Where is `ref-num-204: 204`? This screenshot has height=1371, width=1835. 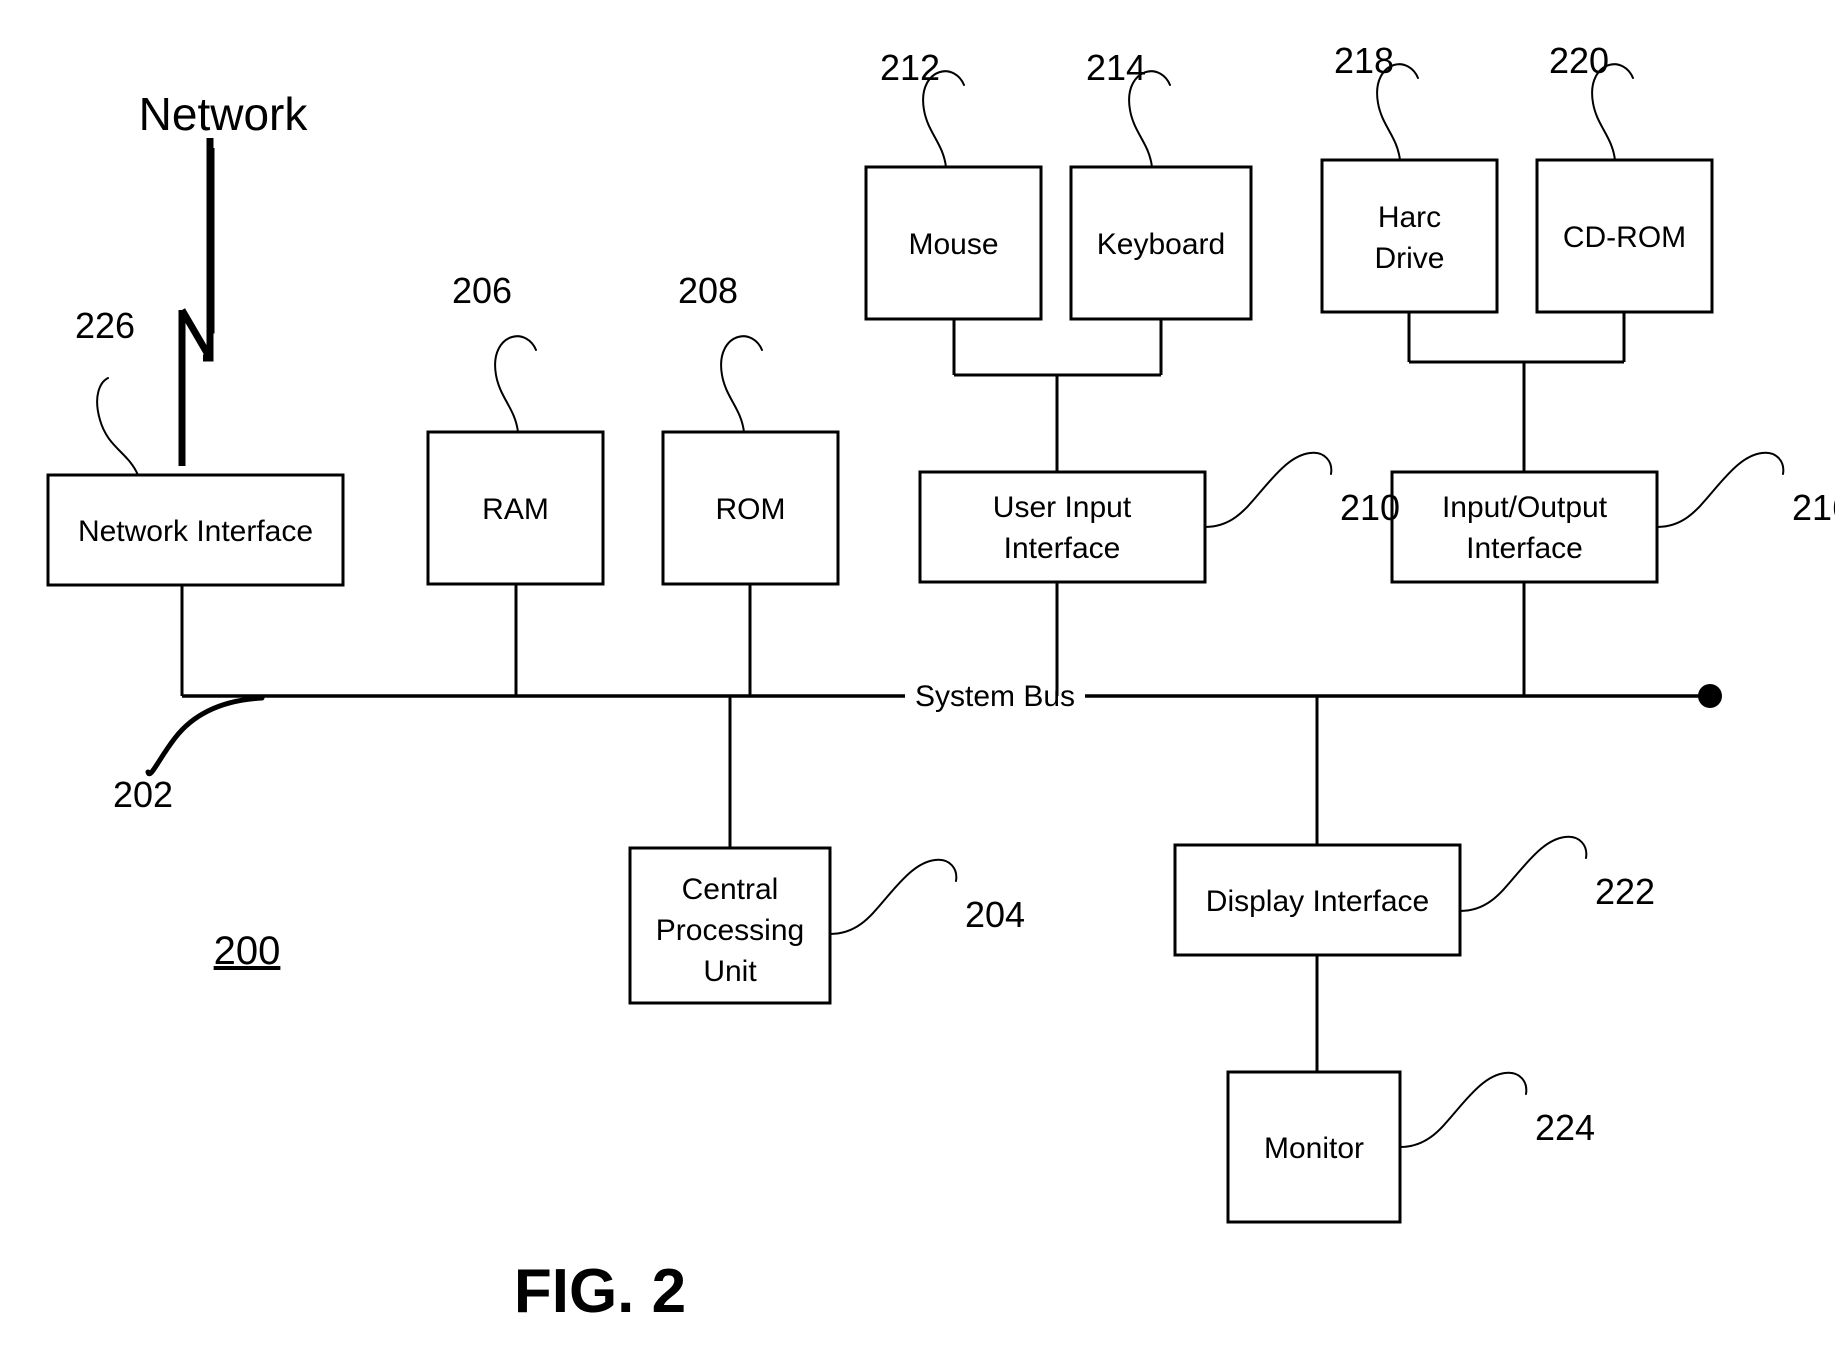 ref-num-204: 204 is located at coordinates (995, 914).